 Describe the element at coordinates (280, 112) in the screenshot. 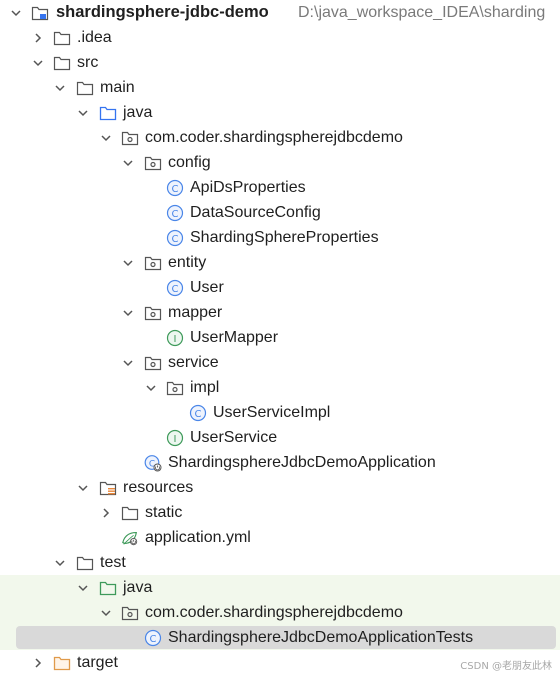

I see `tree-row-main-java: java` at that location.